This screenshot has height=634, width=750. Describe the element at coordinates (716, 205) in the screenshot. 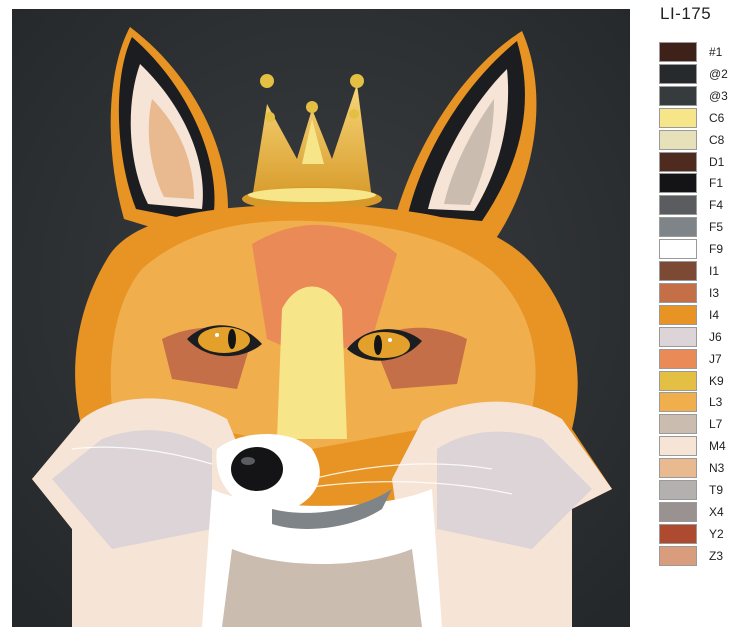

I see `swatch-label: F4` at that location.